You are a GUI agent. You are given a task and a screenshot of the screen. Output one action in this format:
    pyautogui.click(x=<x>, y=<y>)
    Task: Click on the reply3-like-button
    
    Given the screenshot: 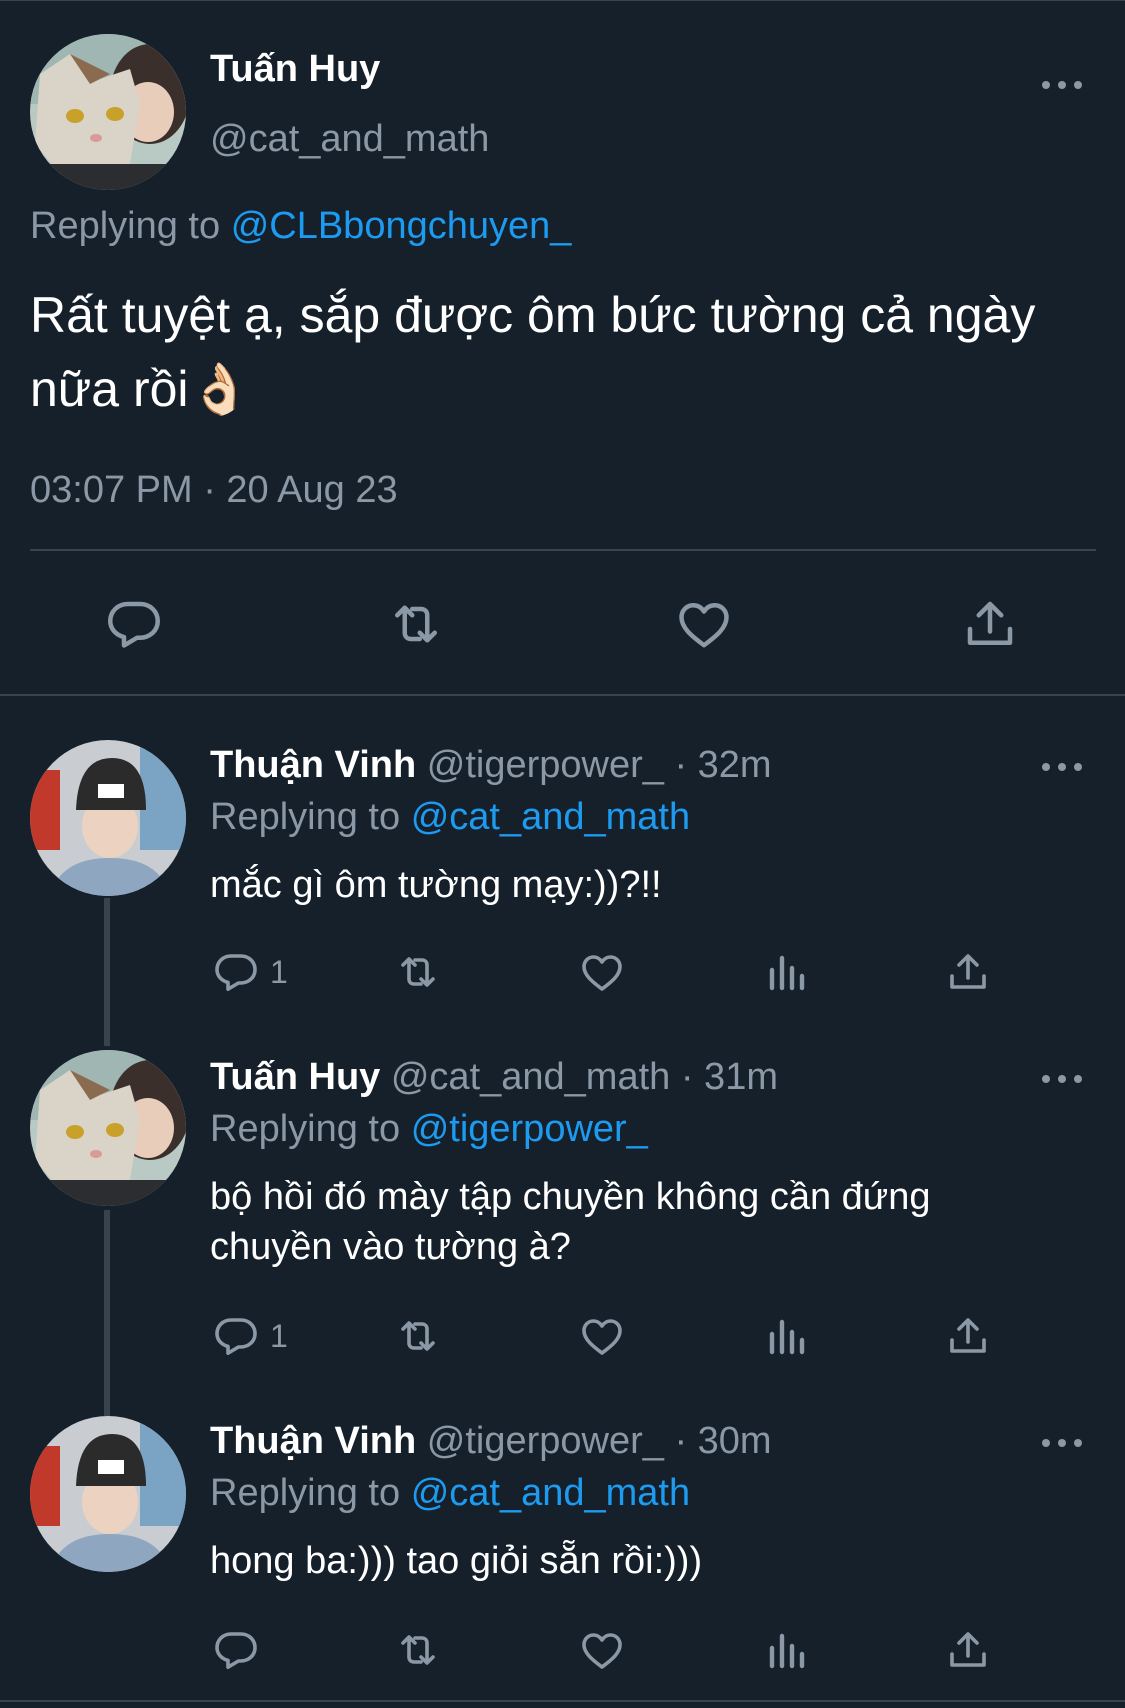 What is the action you would take?
    pyautogui.click(x=602, y=1650)
    